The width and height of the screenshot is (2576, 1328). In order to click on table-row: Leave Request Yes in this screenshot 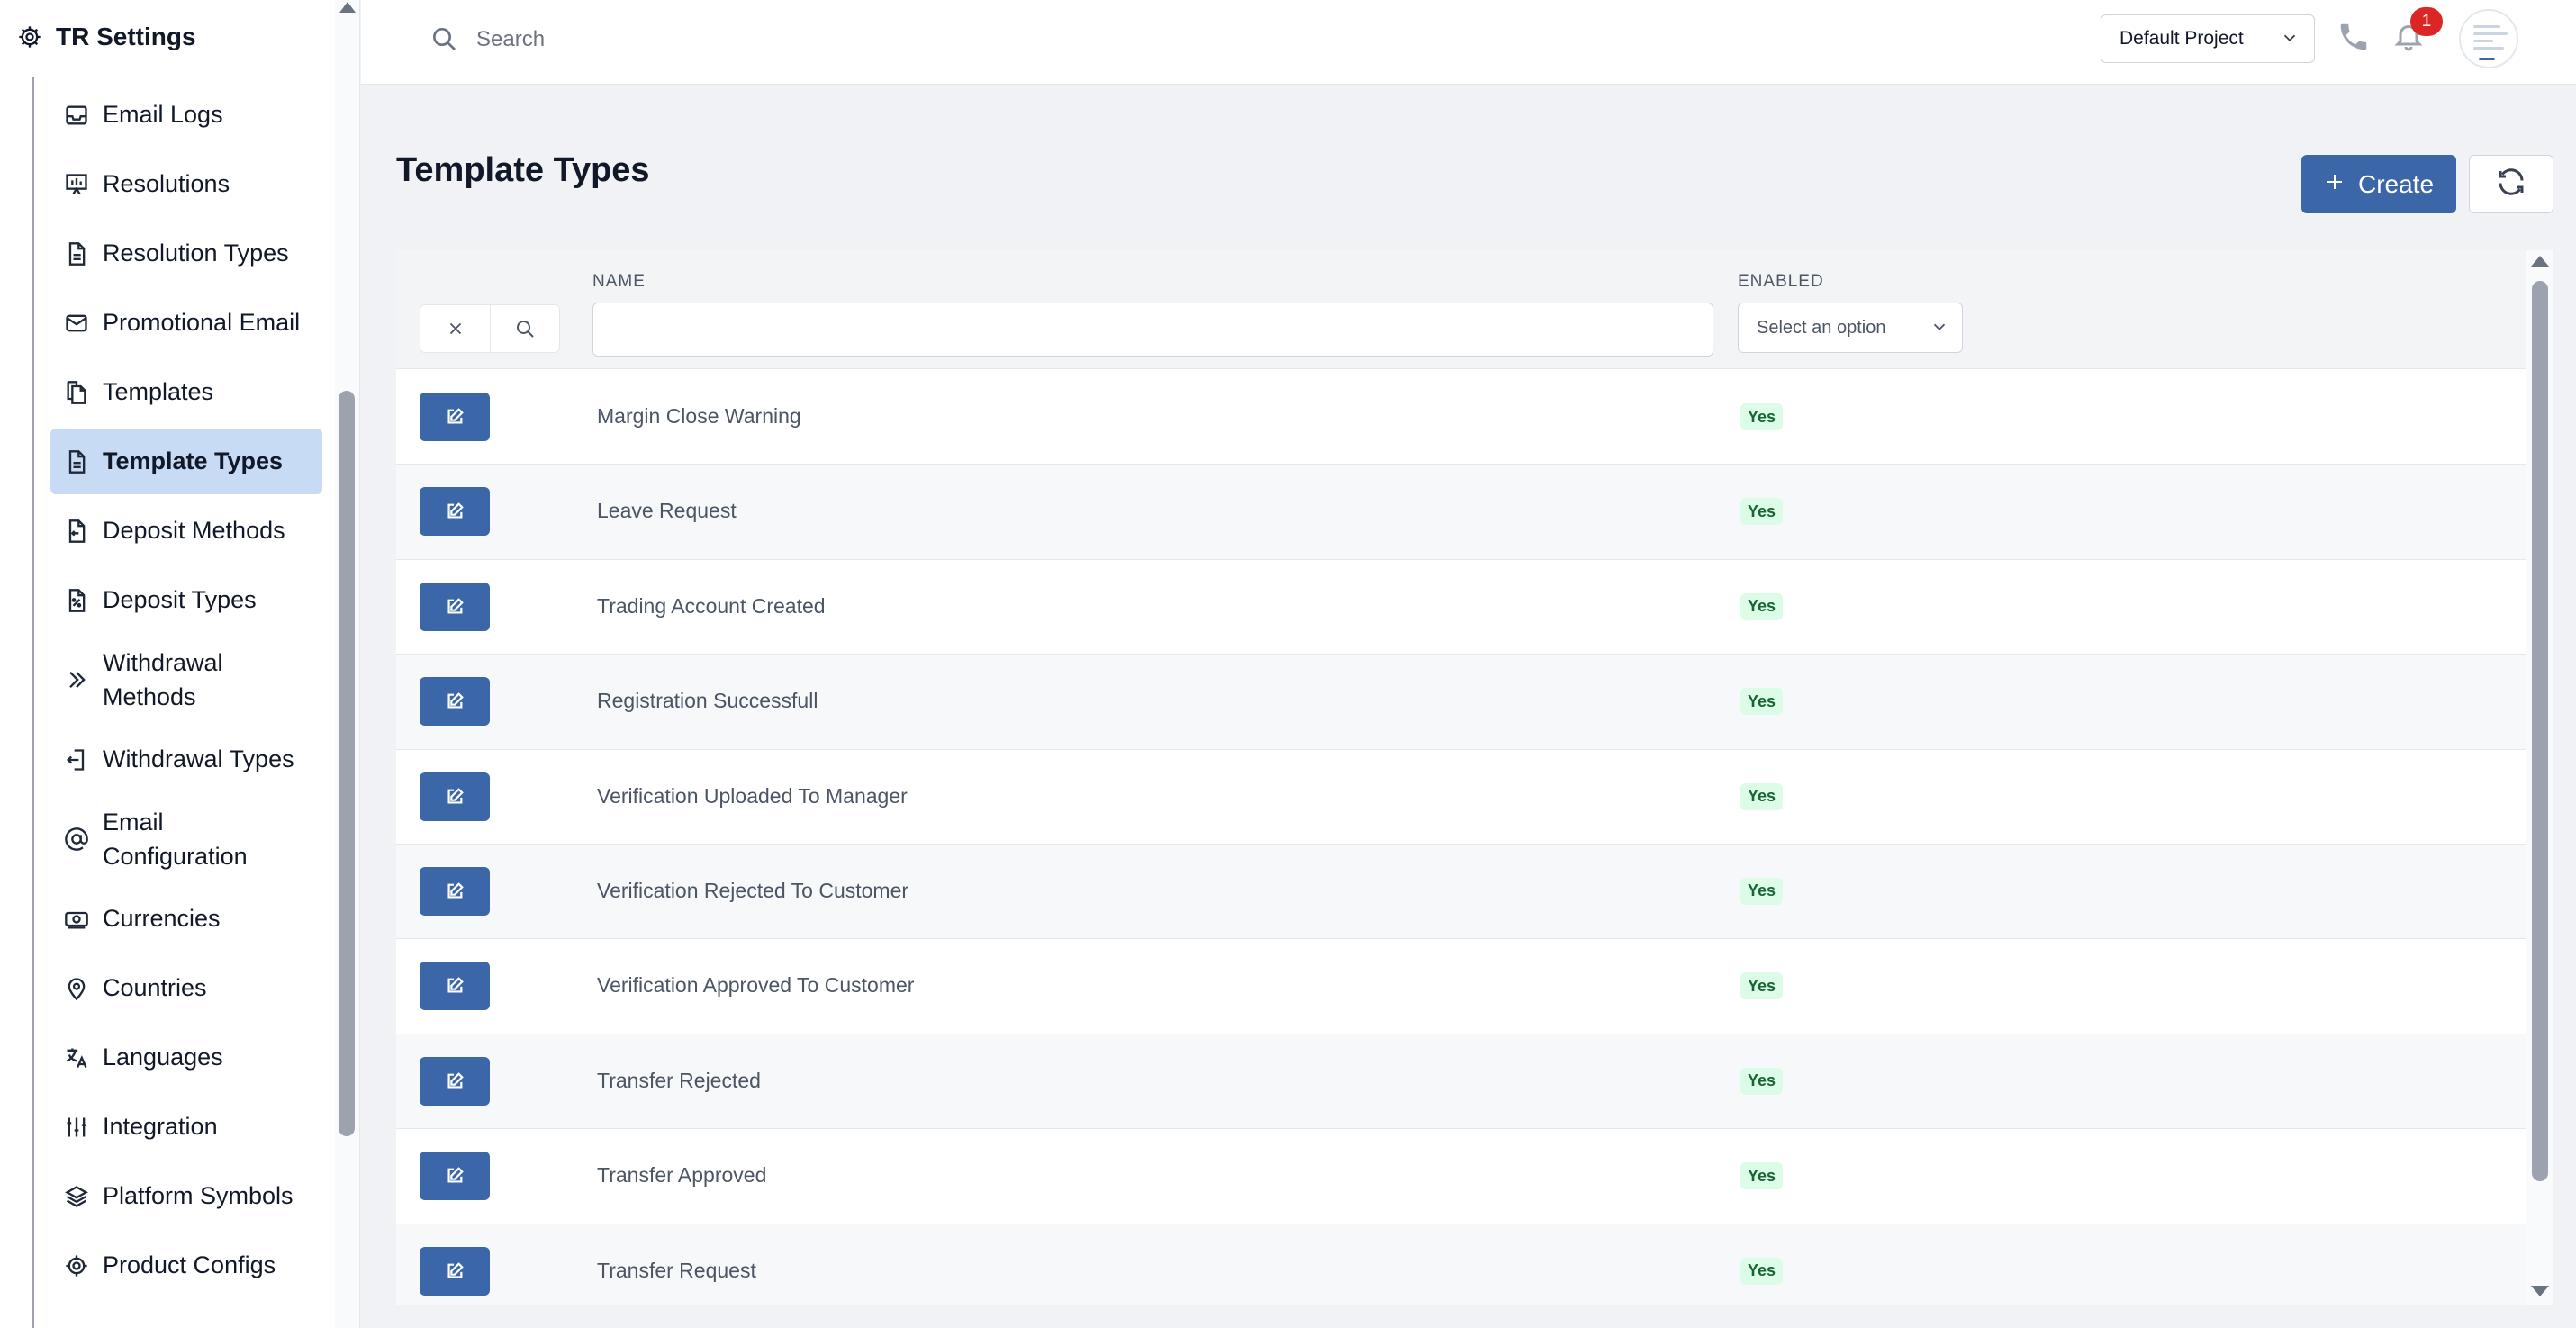, I will do `click(1461, 512)`.